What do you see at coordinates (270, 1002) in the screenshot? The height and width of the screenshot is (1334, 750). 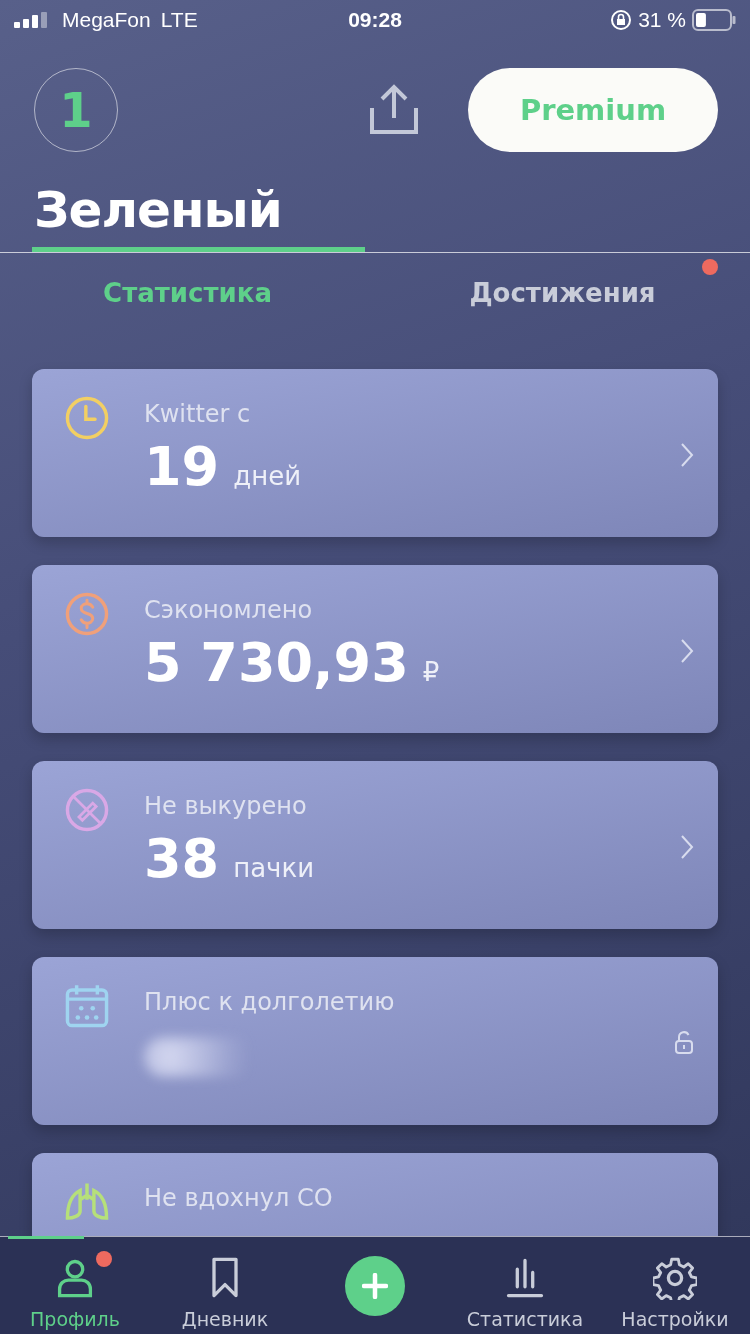 I see `card-title: Плюс к долголетию` at bounding box center [270, 1002].